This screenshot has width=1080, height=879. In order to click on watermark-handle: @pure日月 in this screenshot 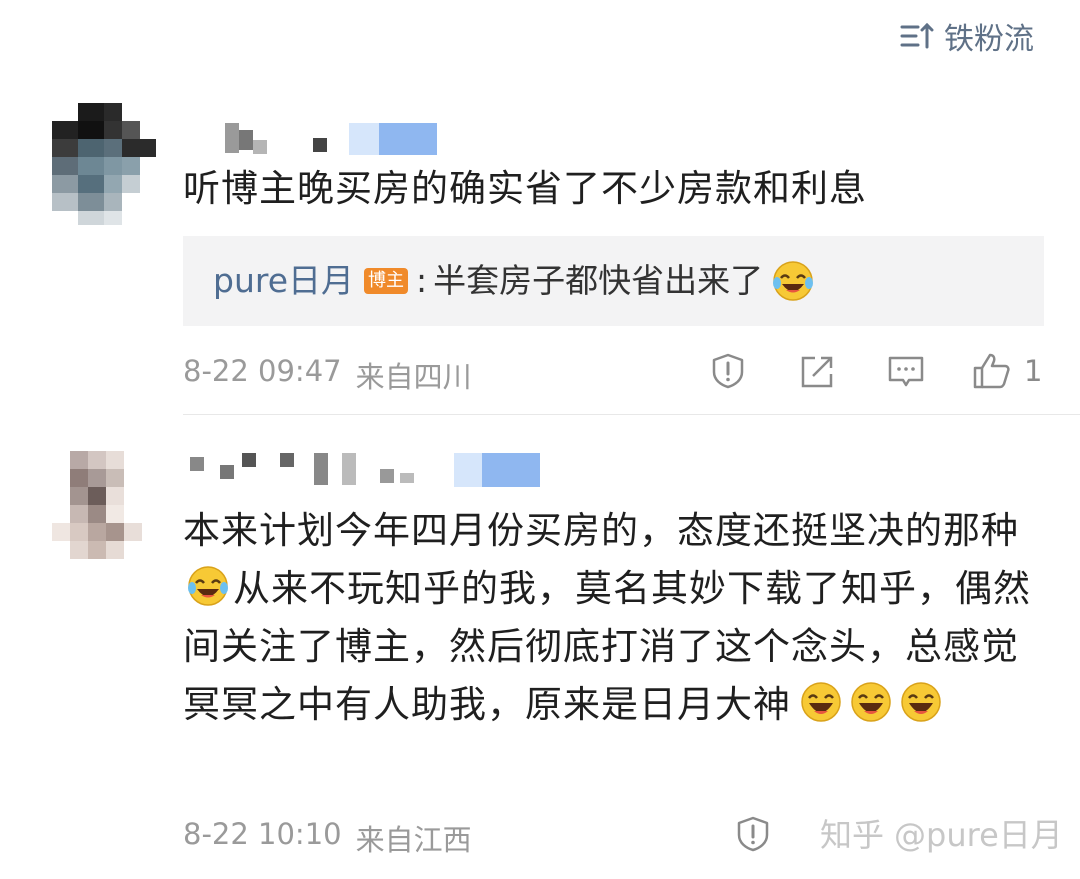, I will do `click(978, 835)`.